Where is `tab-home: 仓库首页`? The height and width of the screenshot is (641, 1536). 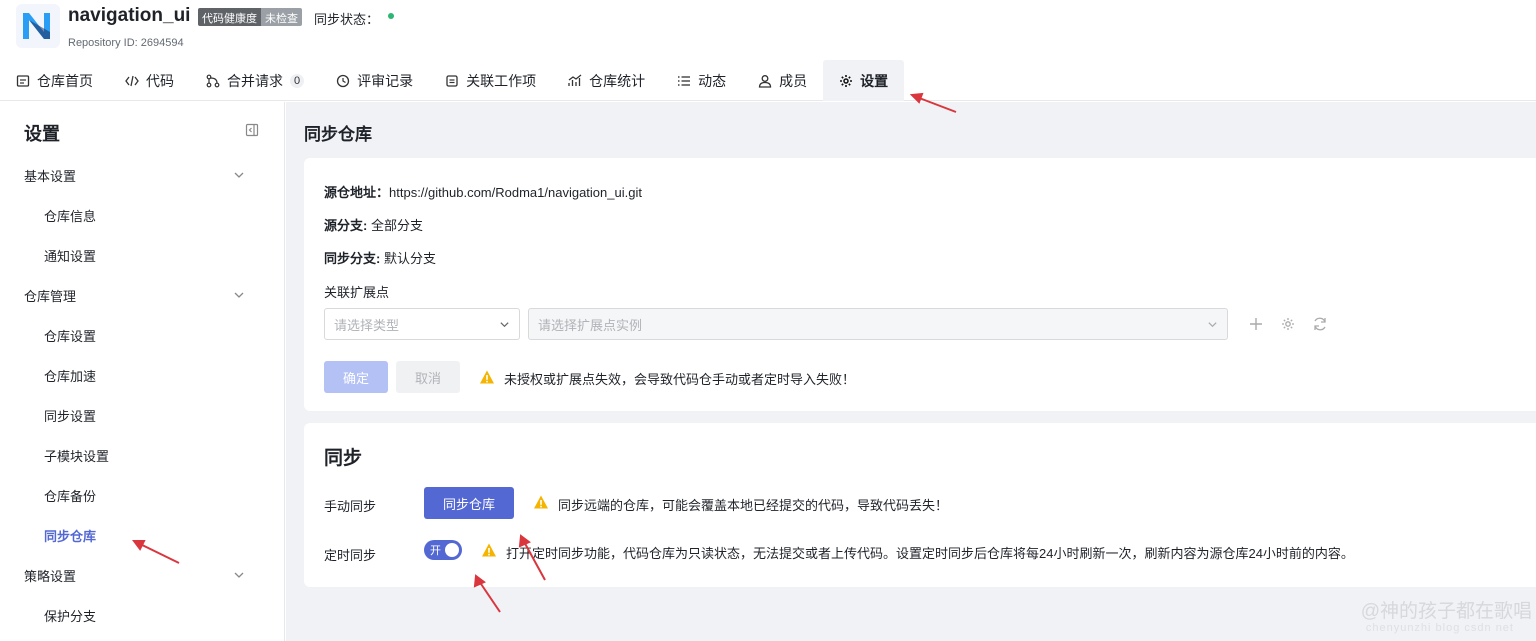 tab-home: 仓库首页 is located at coordinates (54, 80).